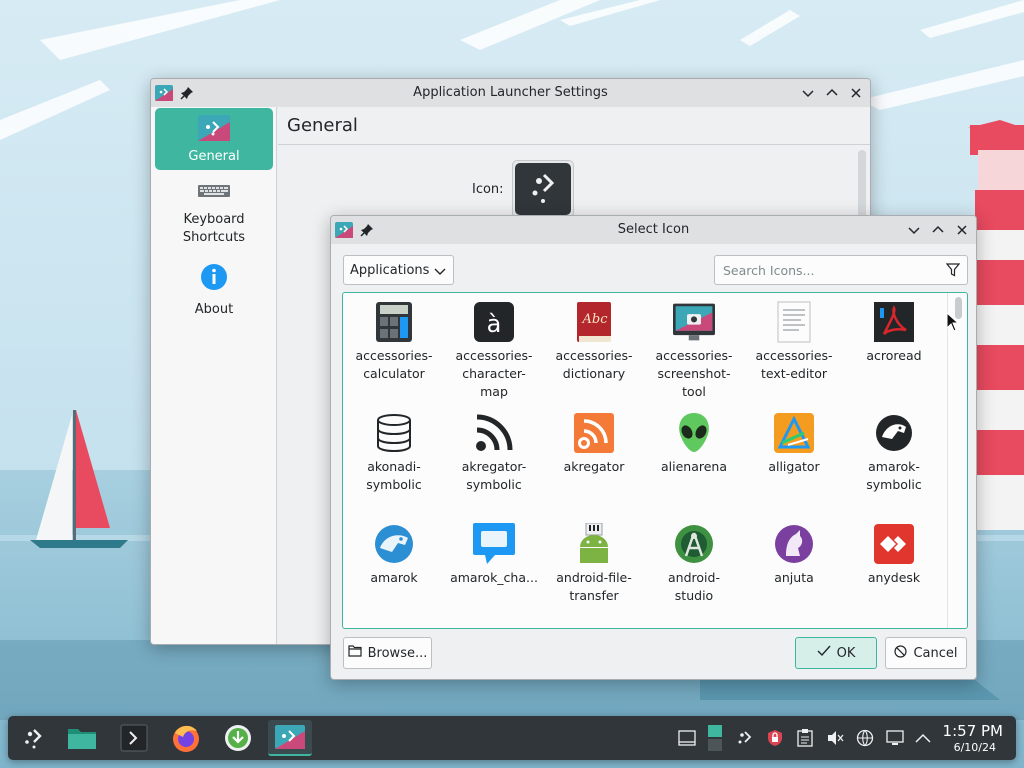 Image resolution: width=1024 pixels, height=768 pixels. I want to click on titlebar: Application Launcher Settings, so click(510, 93).